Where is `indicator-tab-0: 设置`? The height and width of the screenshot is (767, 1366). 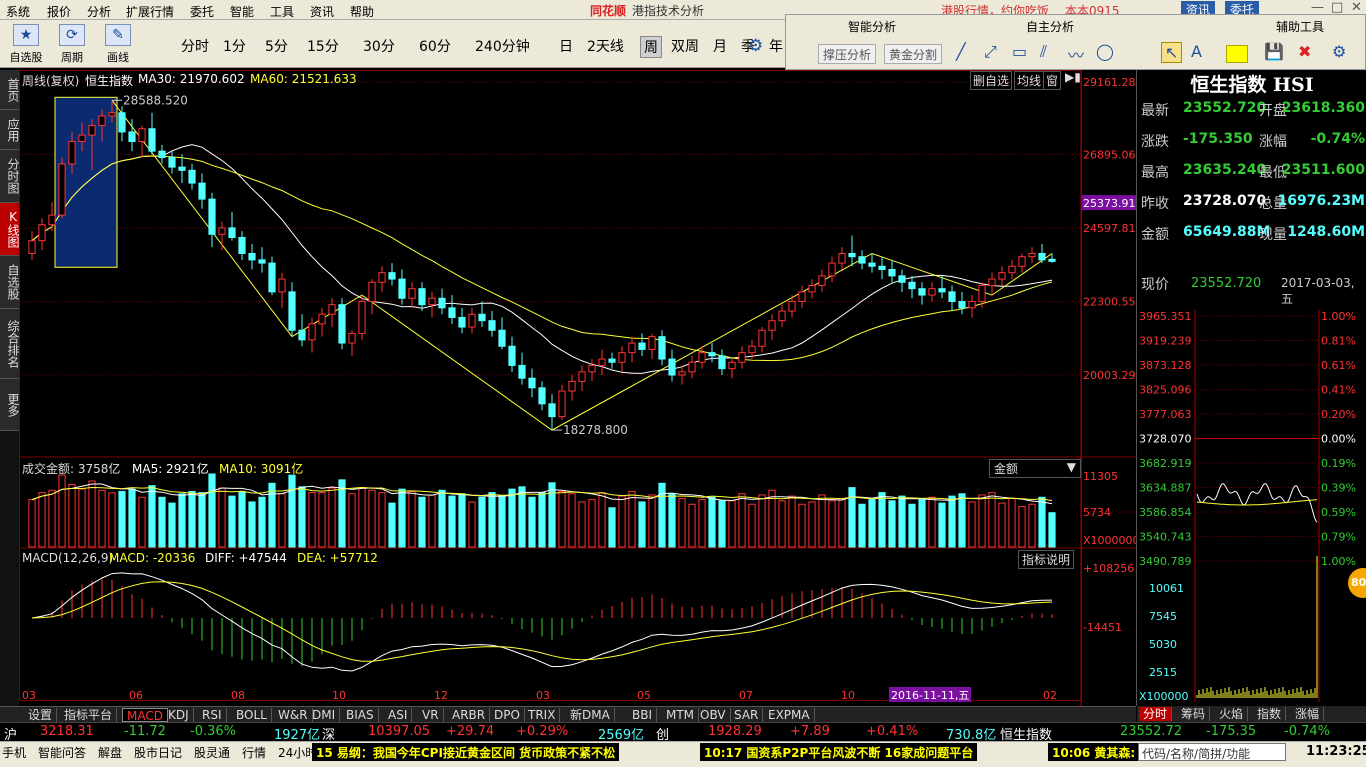
indicator-tab-0: 设置 is located at coordinates (41, 715).